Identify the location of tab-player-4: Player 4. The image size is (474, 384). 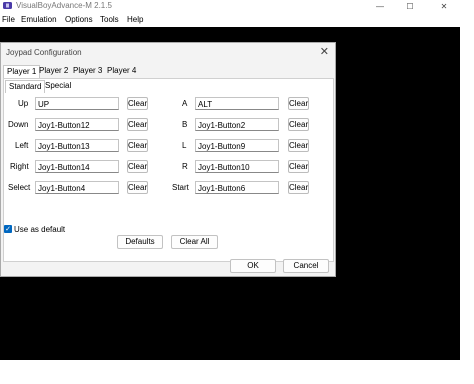
(121, 71).